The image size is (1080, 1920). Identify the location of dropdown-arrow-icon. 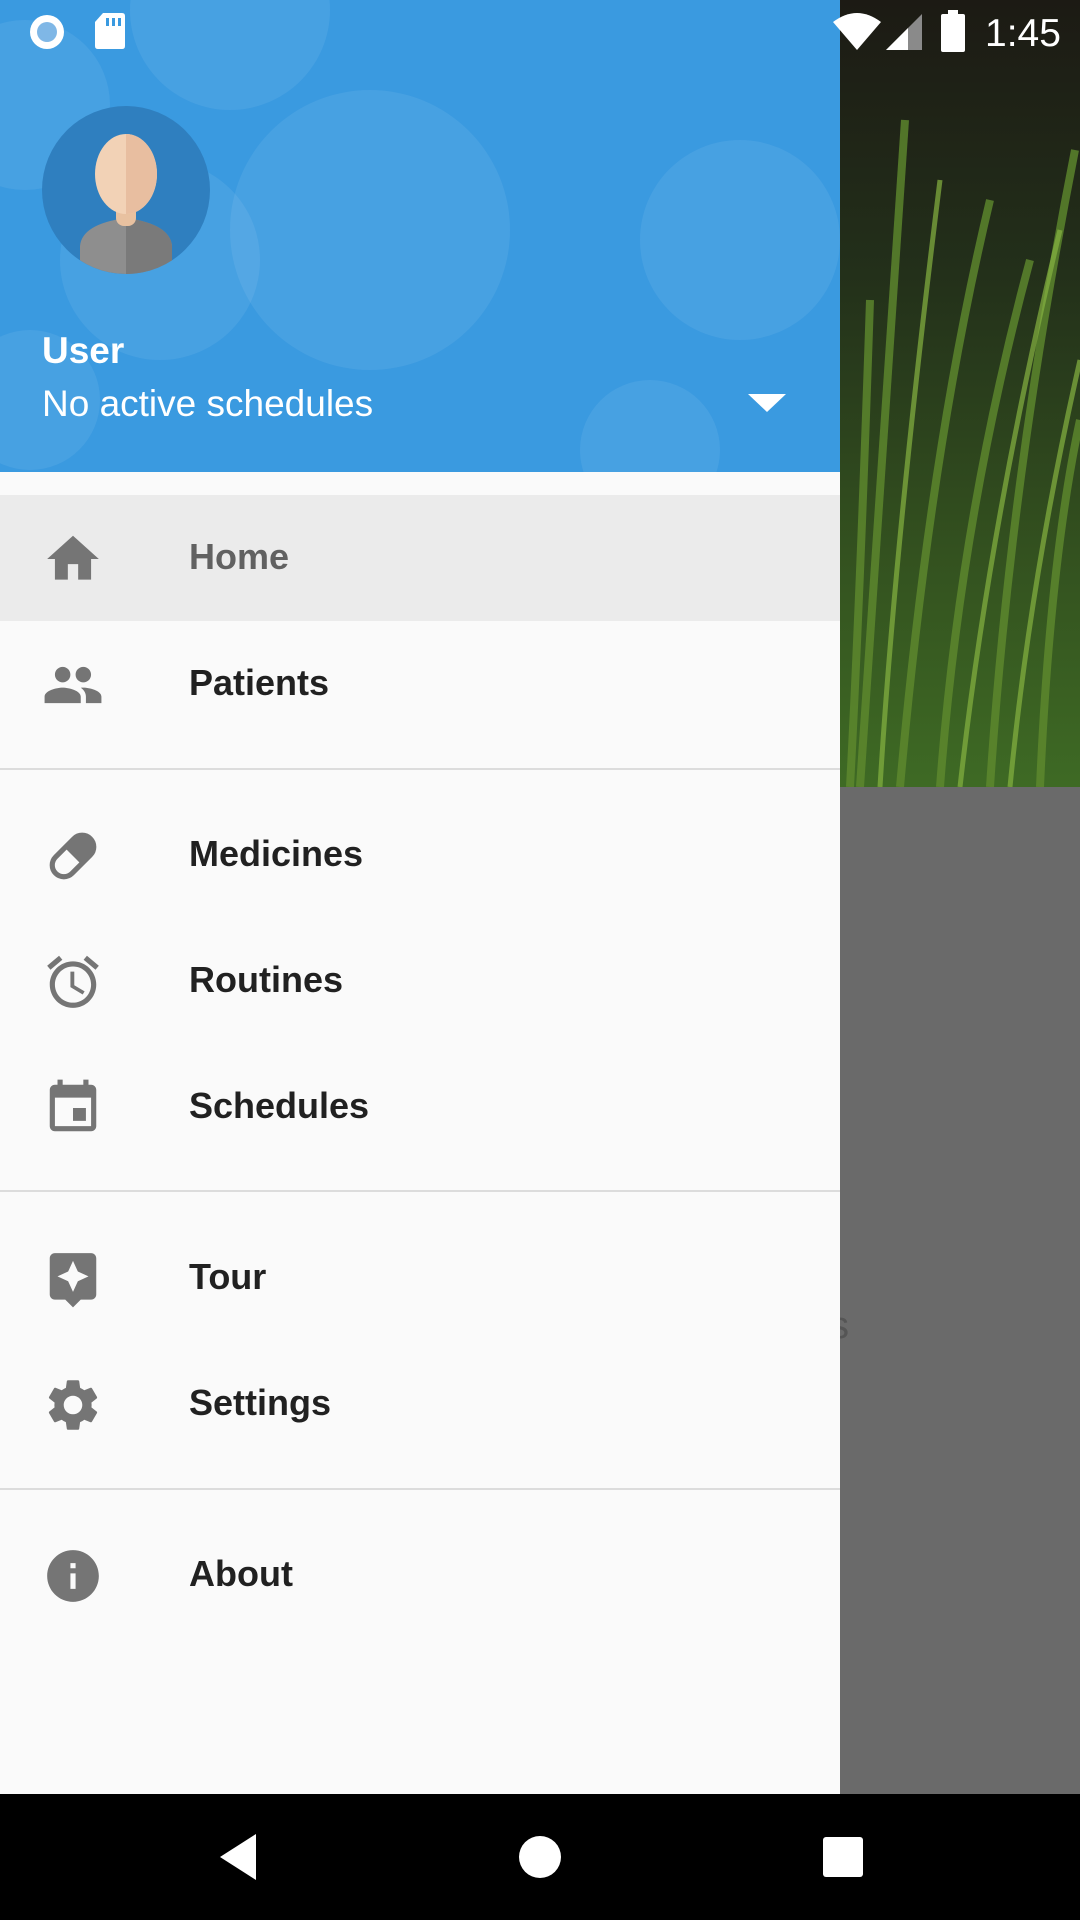
(767, 403).